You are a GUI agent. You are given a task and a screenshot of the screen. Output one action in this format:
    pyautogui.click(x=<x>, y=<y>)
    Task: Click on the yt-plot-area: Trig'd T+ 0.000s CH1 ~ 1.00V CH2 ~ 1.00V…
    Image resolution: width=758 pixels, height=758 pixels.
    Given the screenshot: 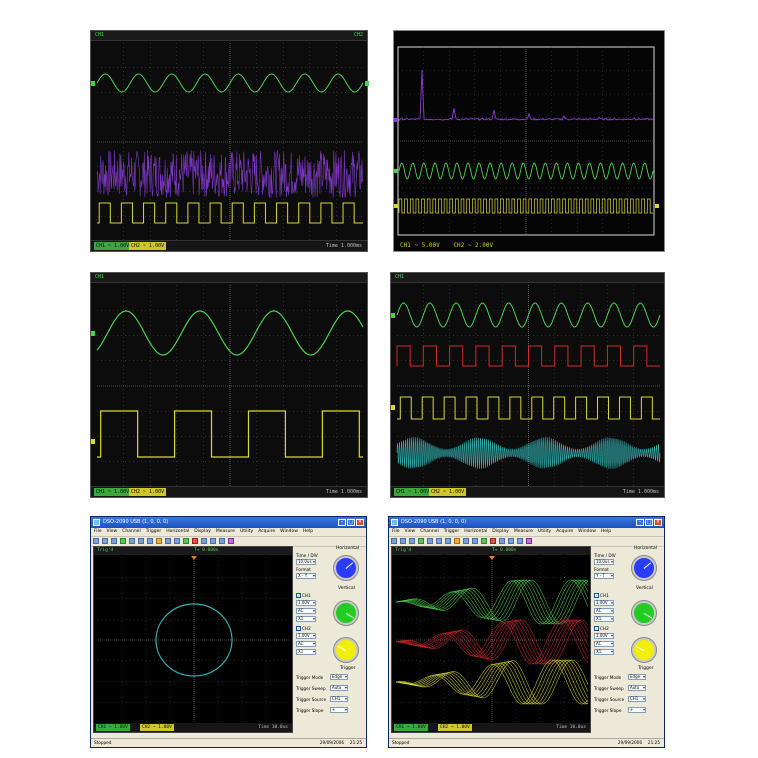 What is the action you would take?
    pyautogui.click(x=491, y=639)
    